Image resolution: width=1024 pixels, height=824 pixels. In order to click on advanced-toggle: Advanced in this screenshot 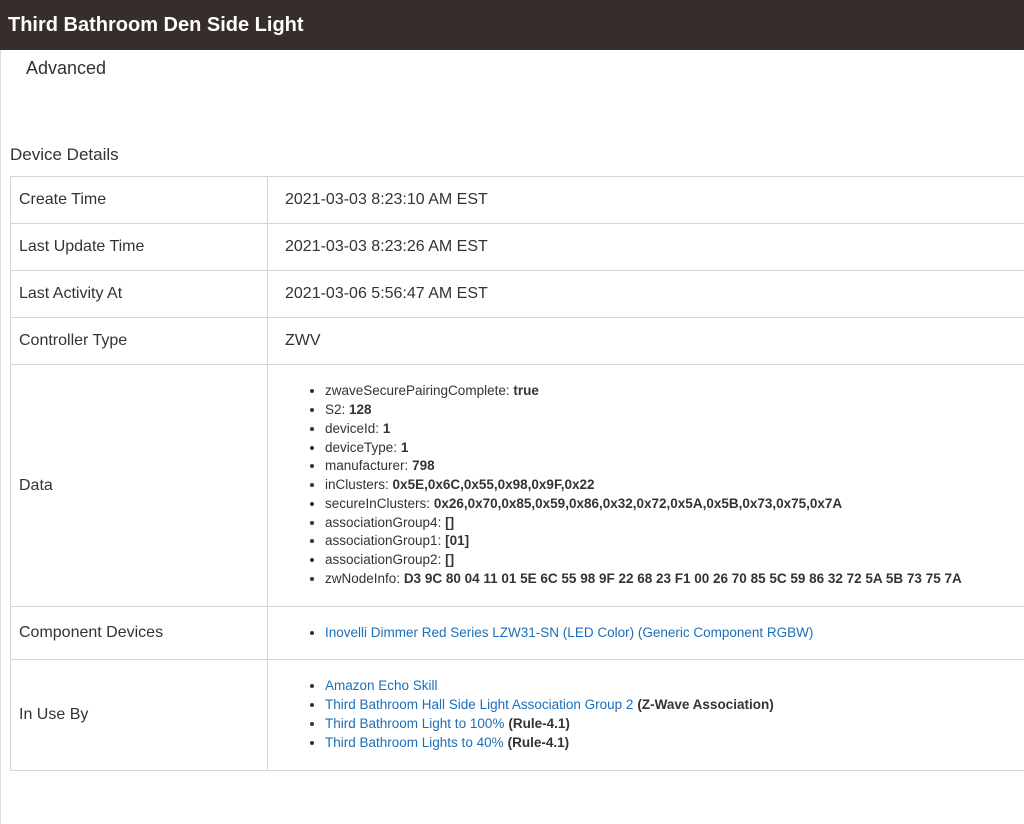, I will do `click(66, 68)`.